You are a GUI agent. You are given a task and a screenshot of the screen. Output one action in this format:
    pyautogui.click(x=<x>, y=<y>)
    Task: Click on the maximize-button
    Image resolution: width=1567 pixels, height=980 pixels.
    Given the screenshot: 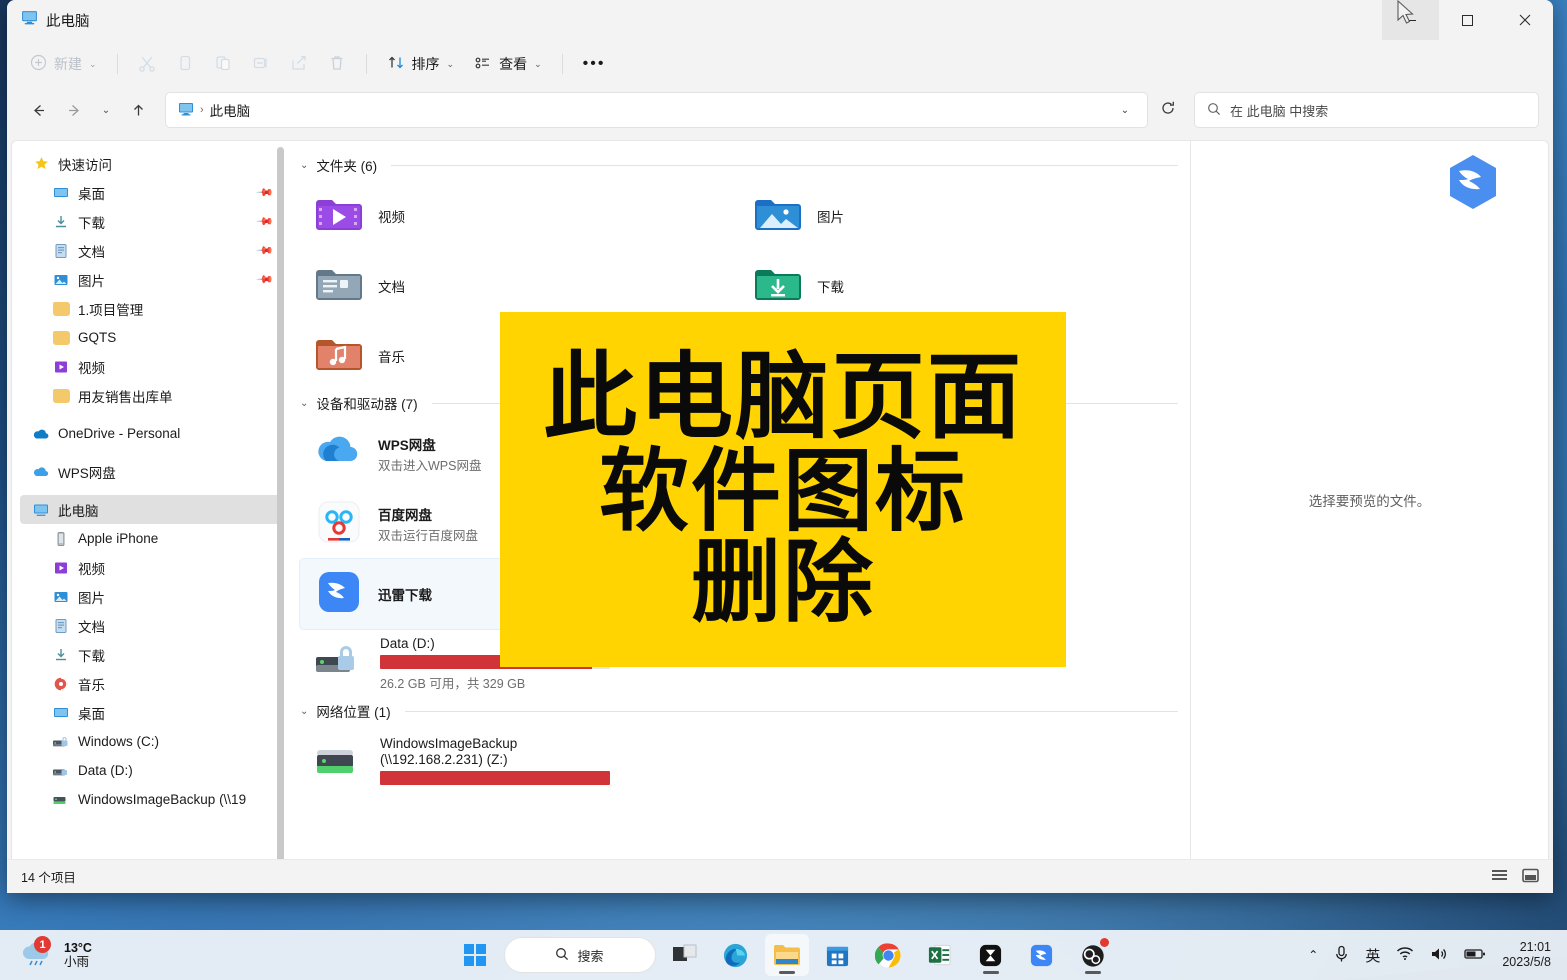 What is the action you would take?
    pyautogui.click(x=1467, y=20)
    